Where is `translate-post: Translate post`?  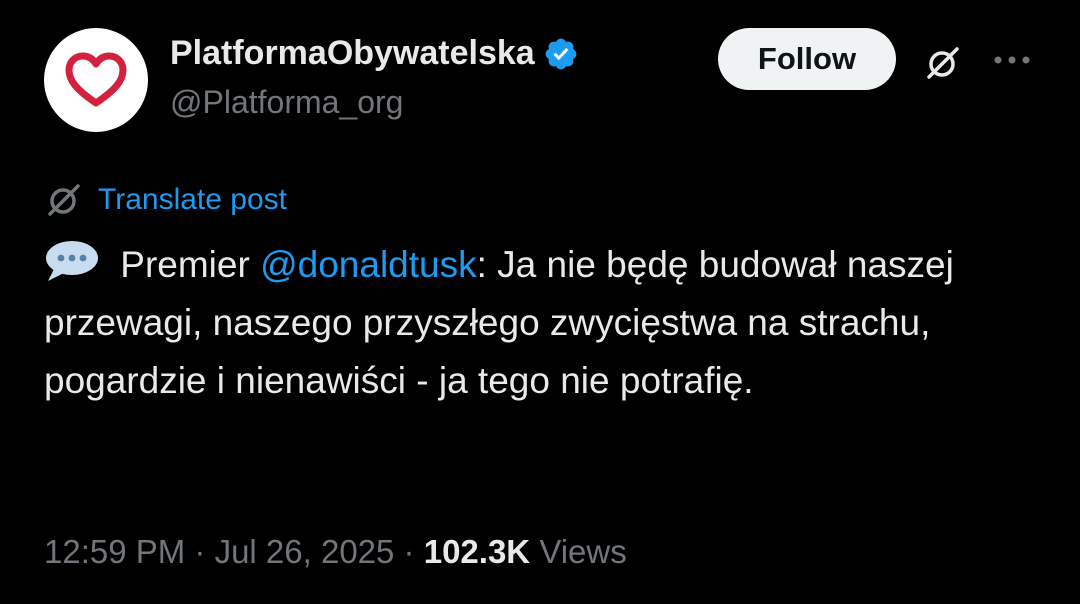
translate-post: Translate post is located at coordinates (165, 200).